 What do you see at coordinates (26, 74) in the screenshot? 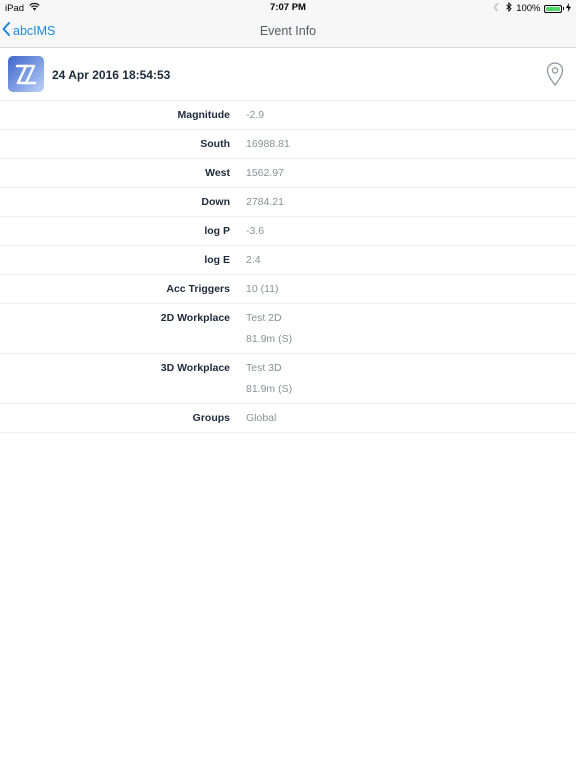
I see `zz-logo-icon` at bounding box center [26, 74].